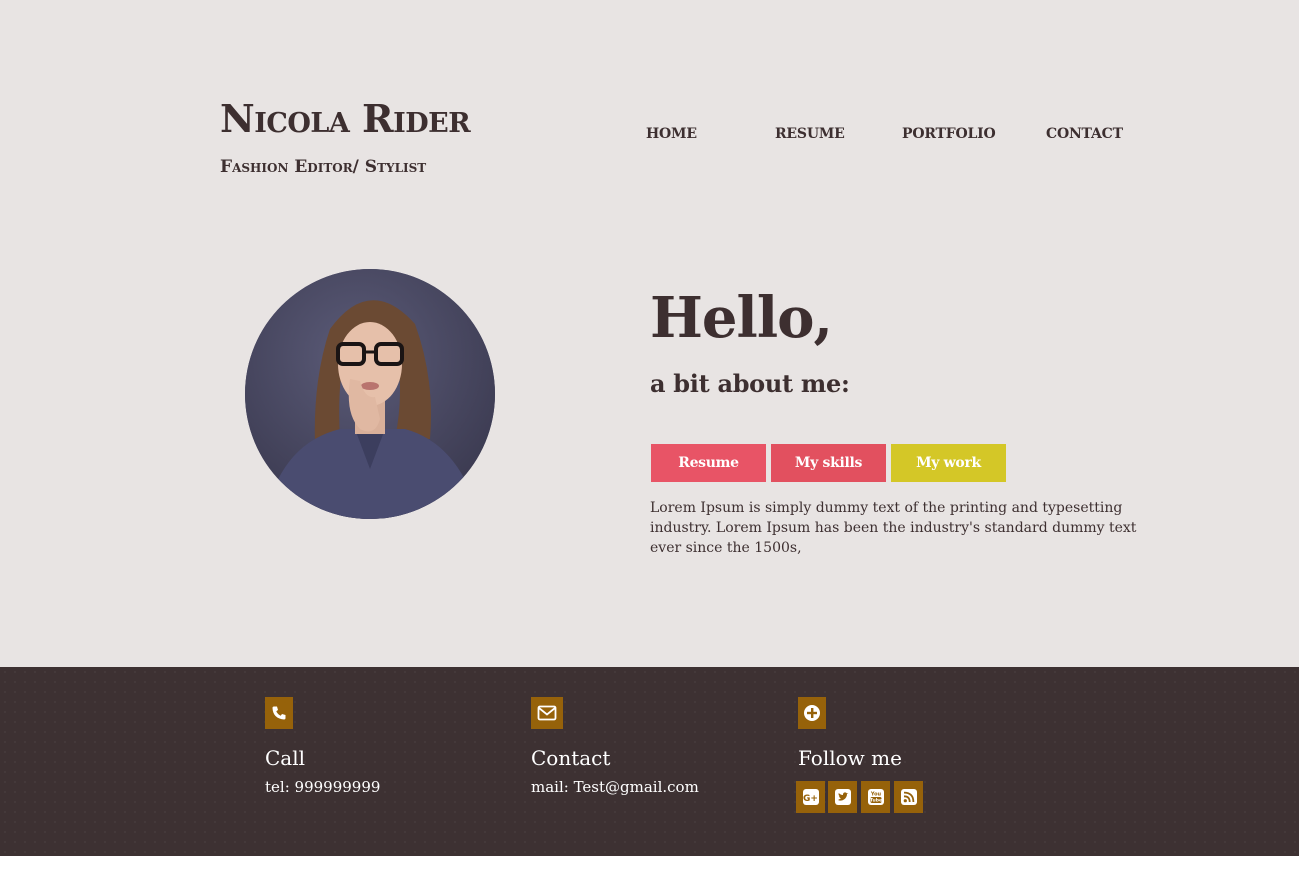 Image resolution: width=1299 pixels, height=886 pixels. I want to click on hero-subheading: a bit about me:, so click(750, 383).